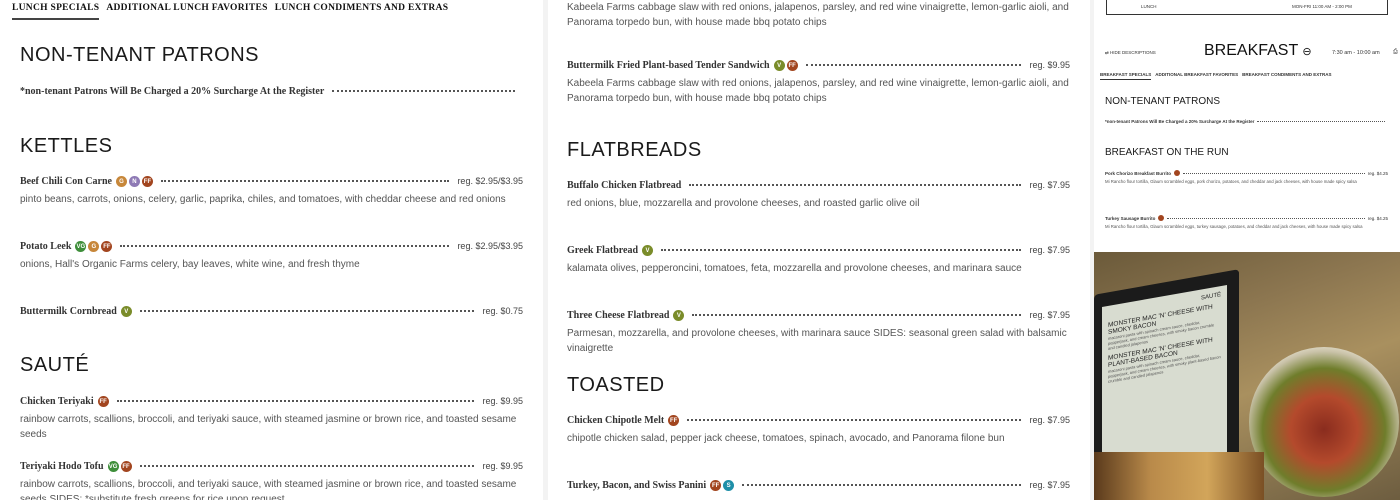  I want to click on section-heading: SAUTÉ, so click(55, 365).